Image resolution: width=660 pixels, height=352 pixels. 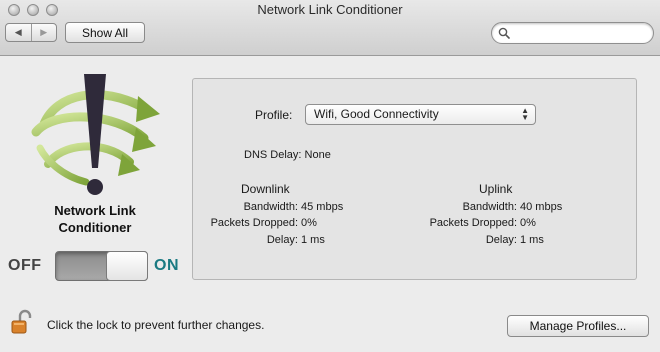 I want to click on forward-arrow-icon: ▶, so click(x=43, y=32).